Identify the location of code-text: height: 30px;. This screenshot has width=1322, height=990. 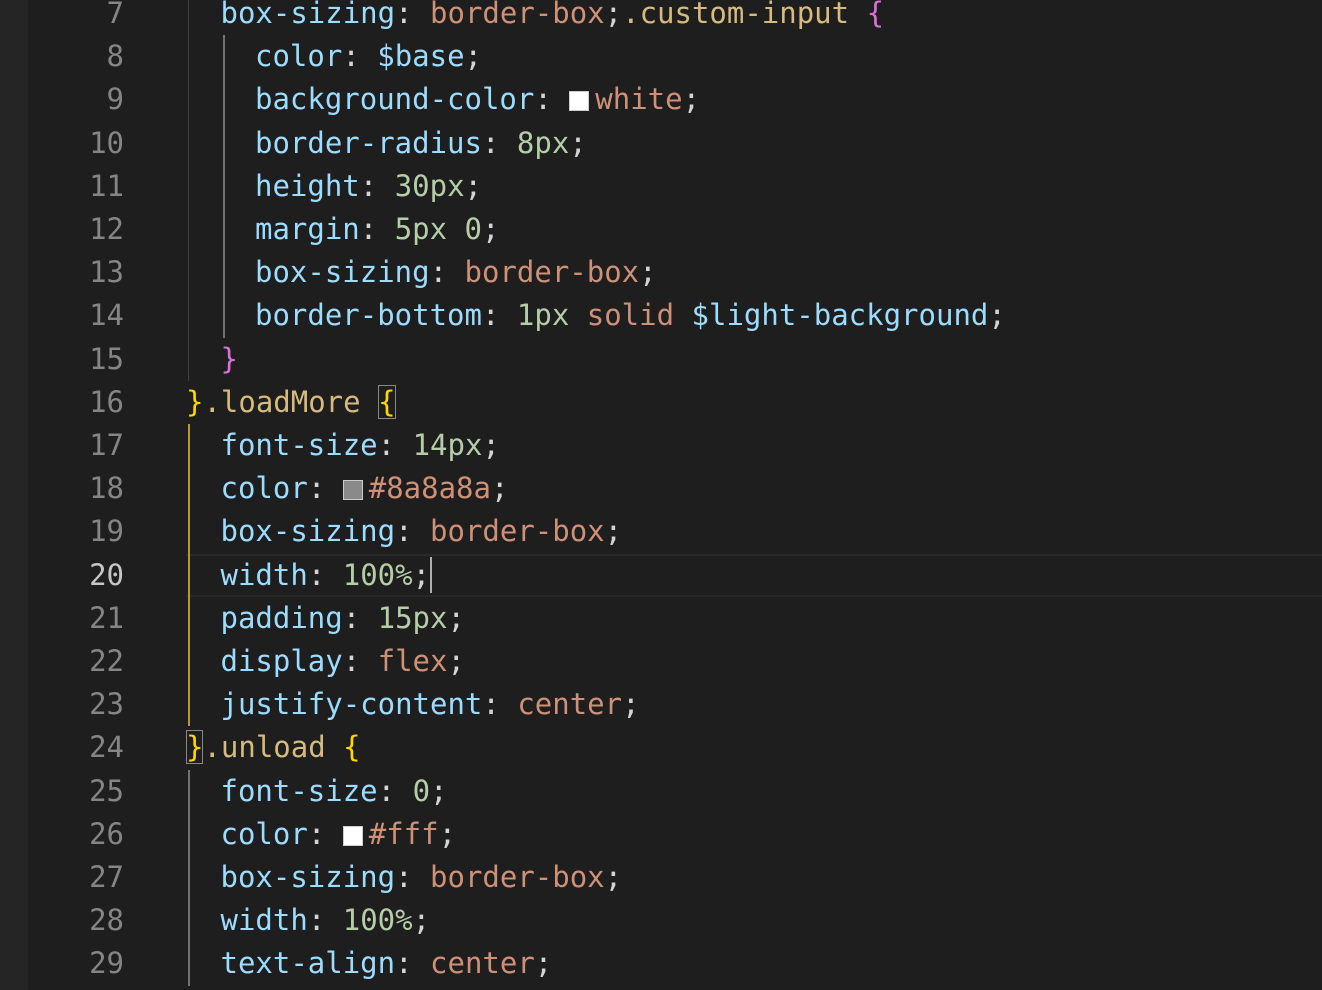
(368, 186).